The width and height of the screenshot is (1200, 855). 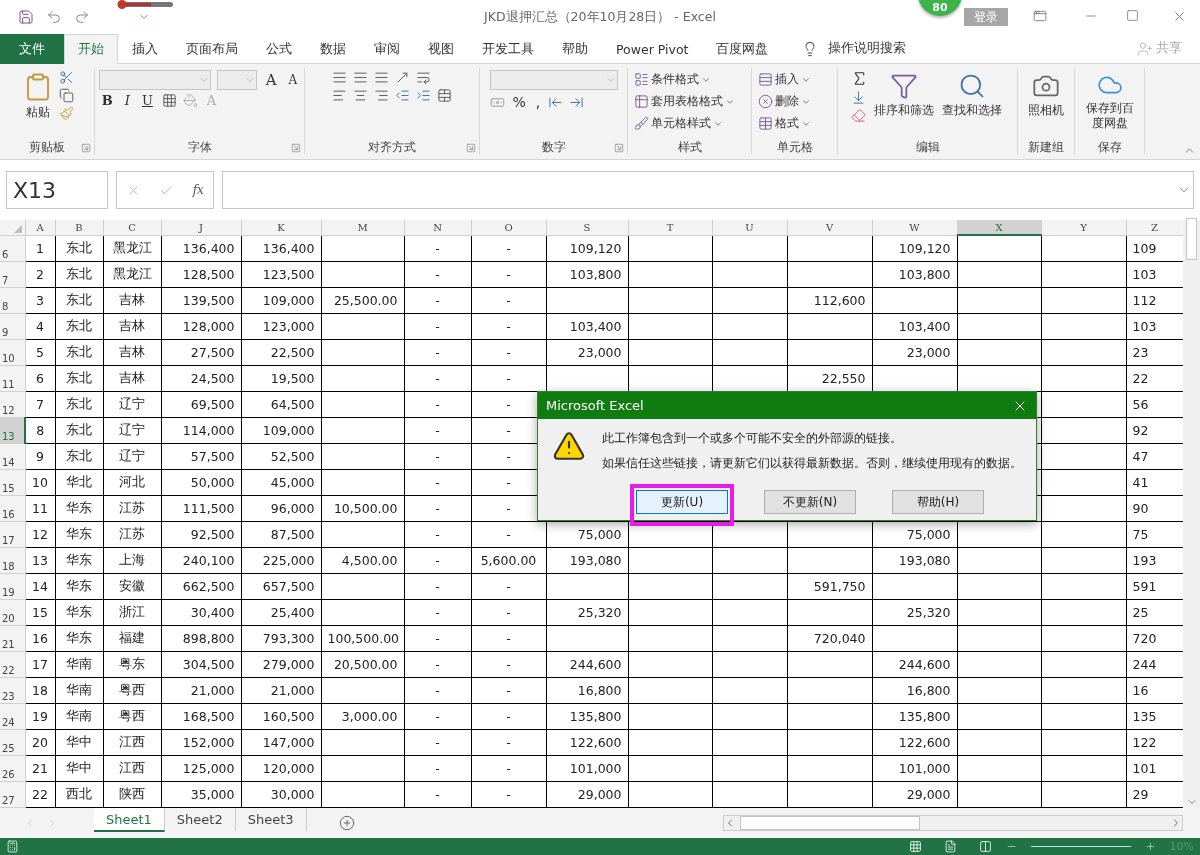 What do you see at coordinates (12, 248) in the screenshot?
I see `row-header: 6` at bounding box center [12, 248].